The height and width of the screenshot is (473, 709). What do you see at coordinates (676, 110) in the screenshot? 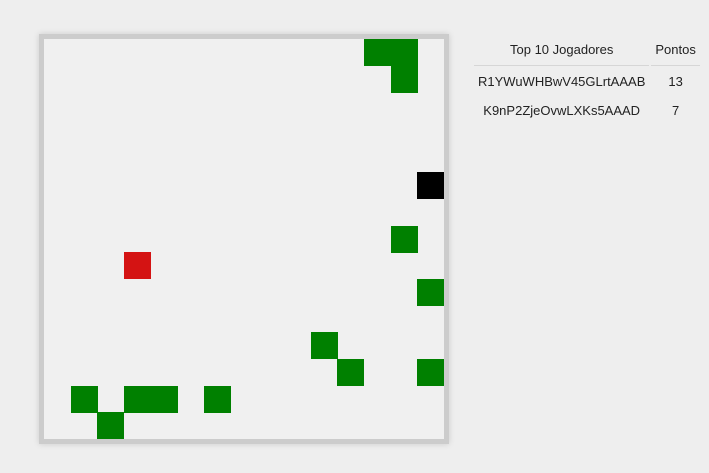
I see `scoreboard-player-points: 7` at bounding box center [676, 110].